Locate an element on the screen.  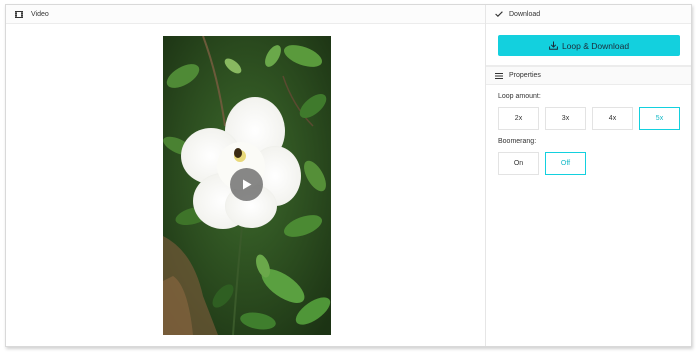
loop-option-5x: 5x is located at coordinates (659, 118).